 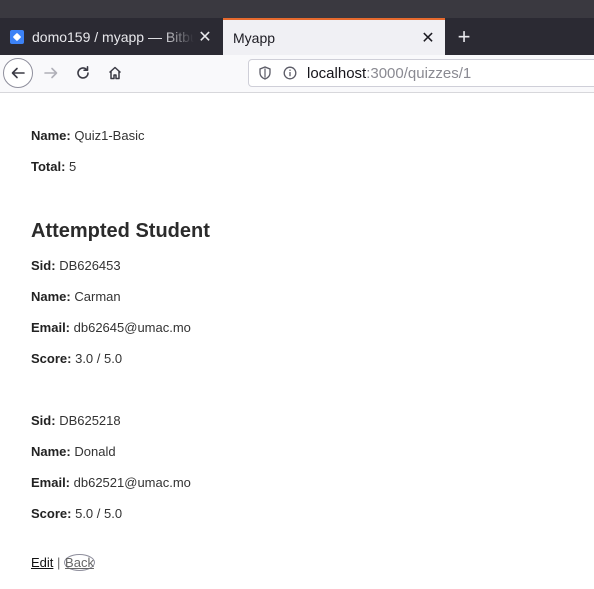 What do you see at coordinates (51, 135) in the screenshot?
I see `quiz-name-label: Name:` at bounding box center [51, 135].